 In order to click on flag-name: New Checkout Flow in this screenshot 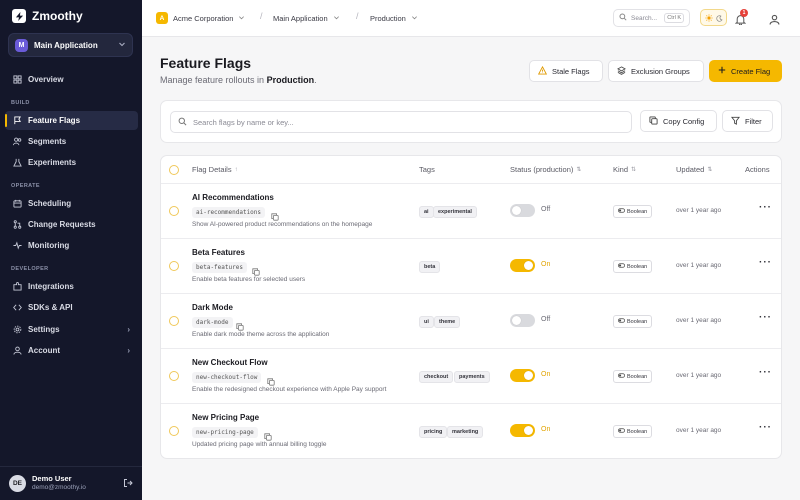, I will do `click(230, 362)`.